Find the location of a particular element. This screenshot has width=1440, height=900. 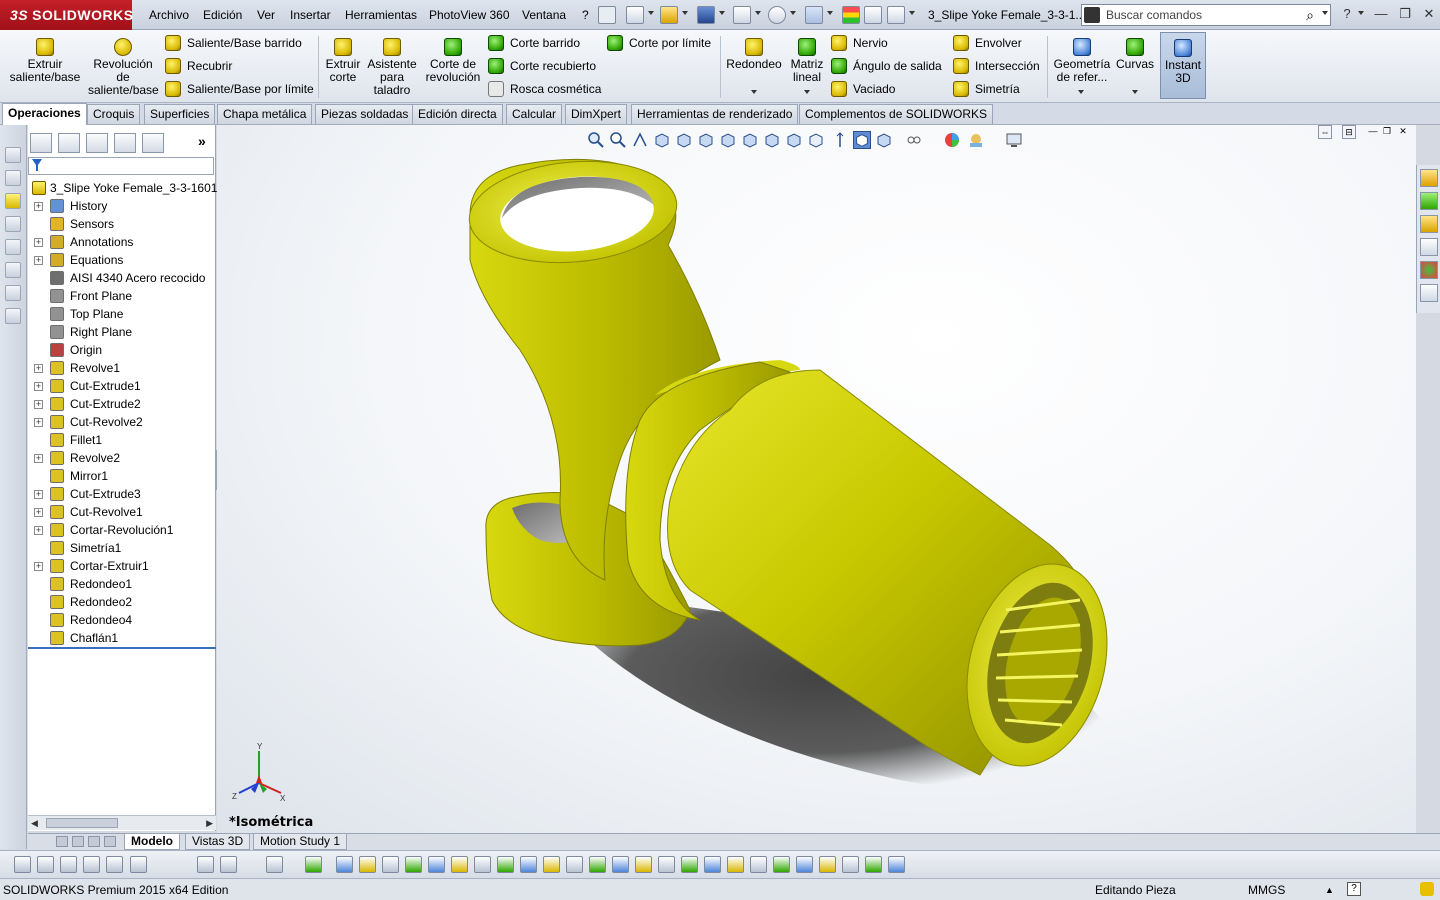

feature-tool-icon is located at coordinates (13, 201).